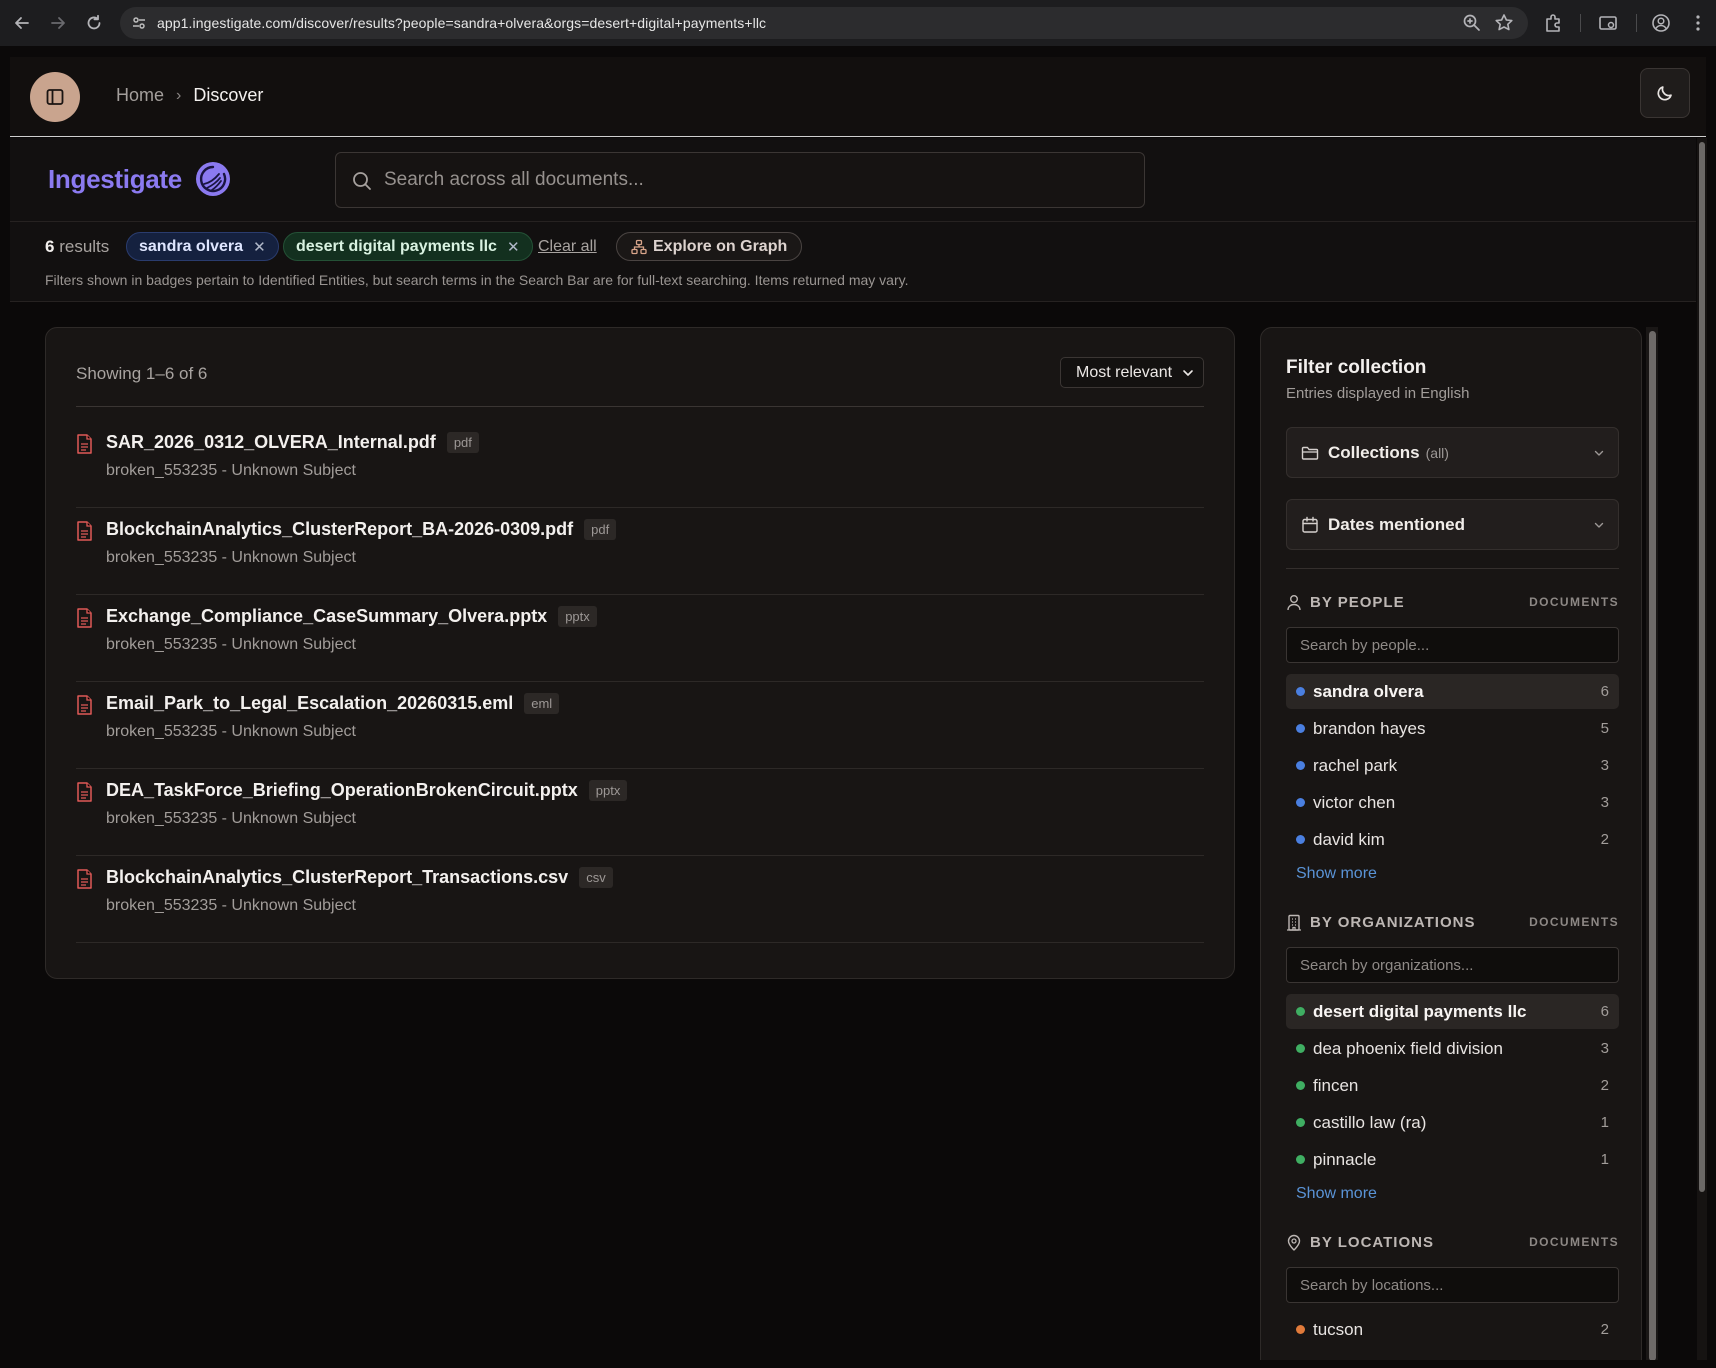 The image size is (1716, 1368). Describe the element at coordinates (1452, 452) in the screenshot. I see `collections-dropdown: Collections (all)` at that location.